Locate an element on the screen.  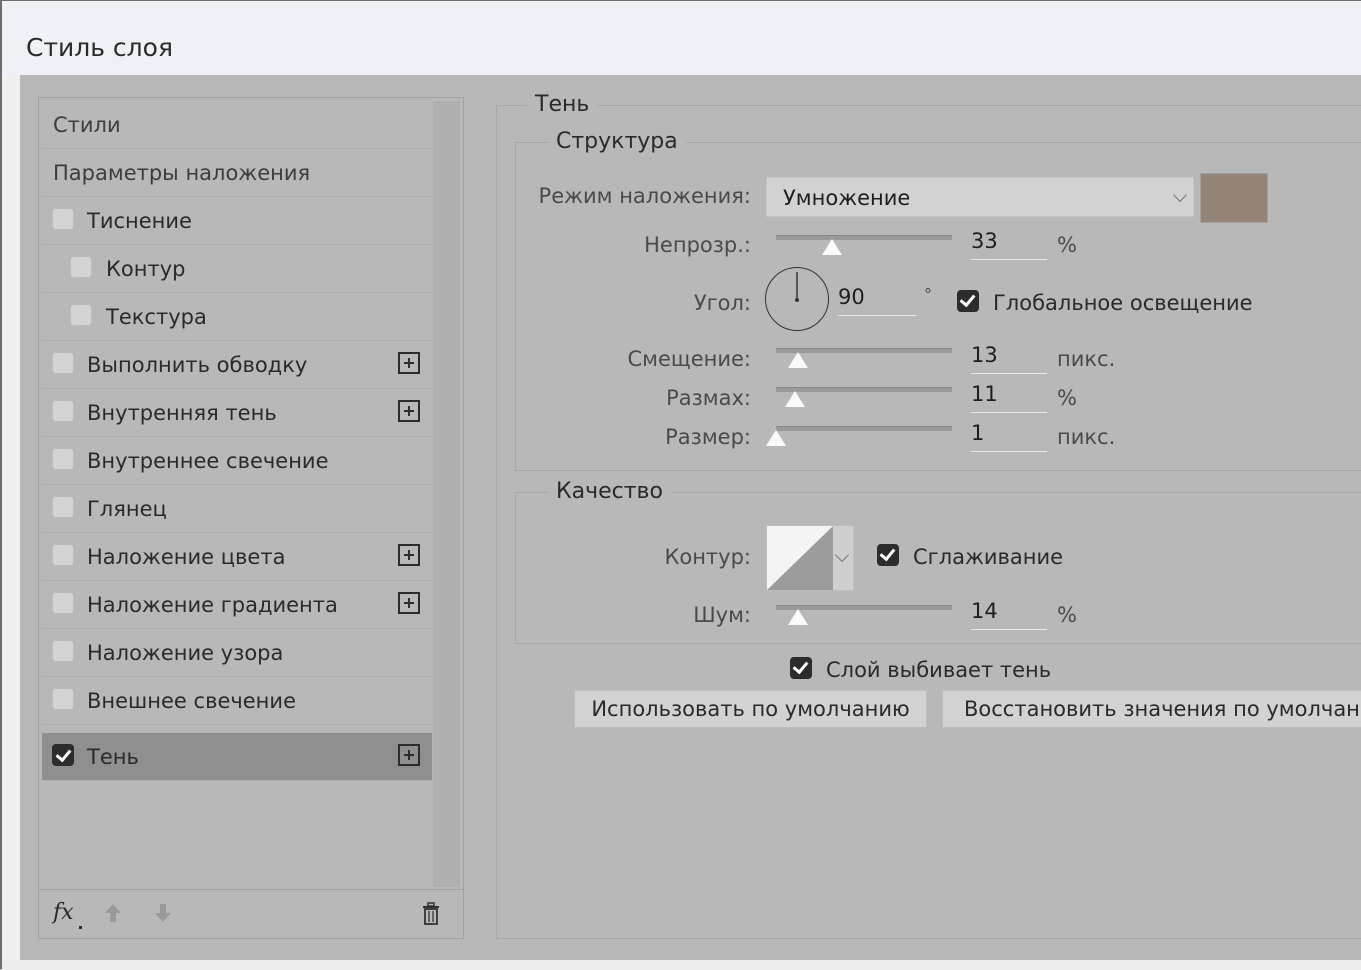
contour-label: Контур: is located at coordinates (707, 557).